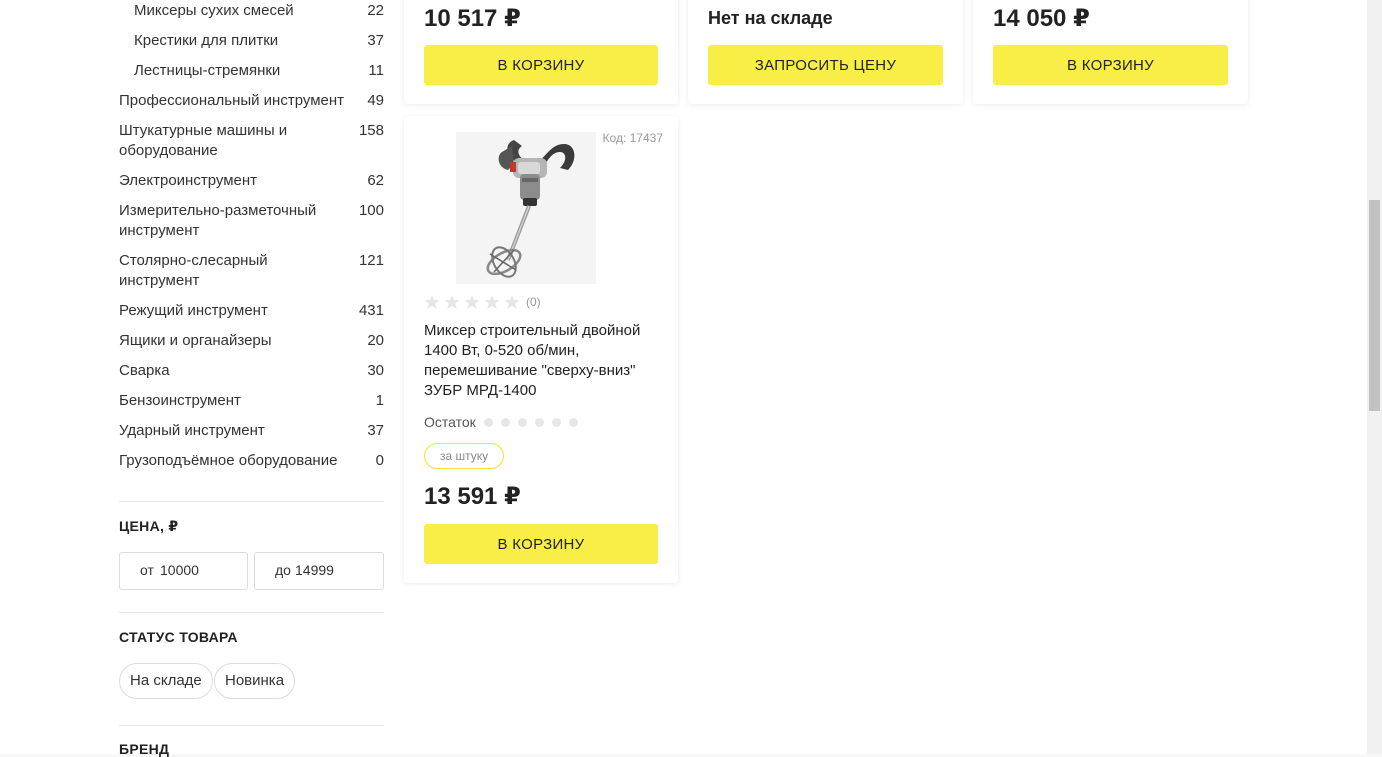 The image size is (1382, 757). I want to click on rating: (0), so click(482, 302).